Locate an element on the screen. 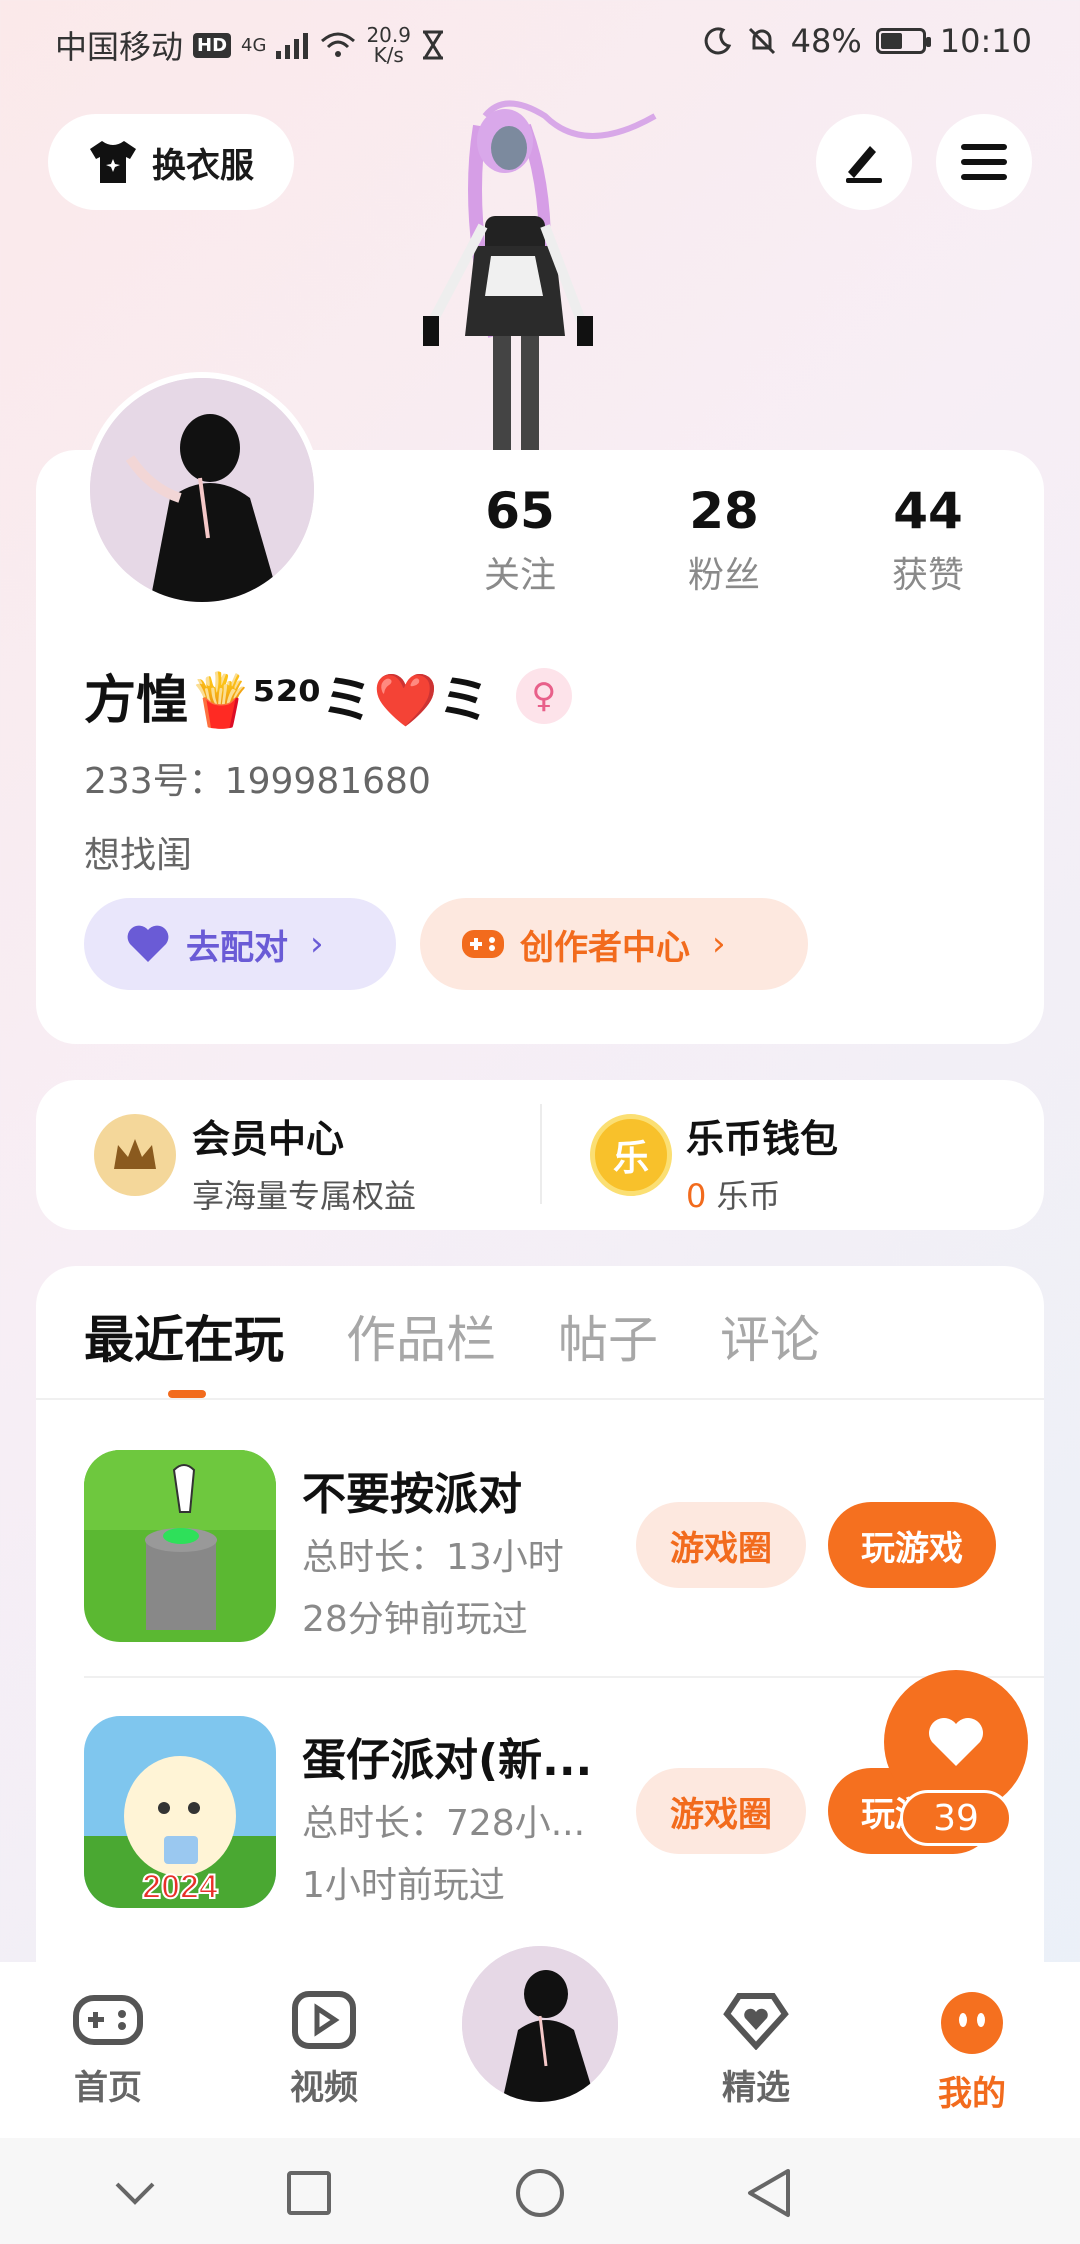 This screenshot has width=1080, height=2244. user-name: 方惶🍟⁵²⁰ミ❤️ミ is located at coordinates (287, 701).